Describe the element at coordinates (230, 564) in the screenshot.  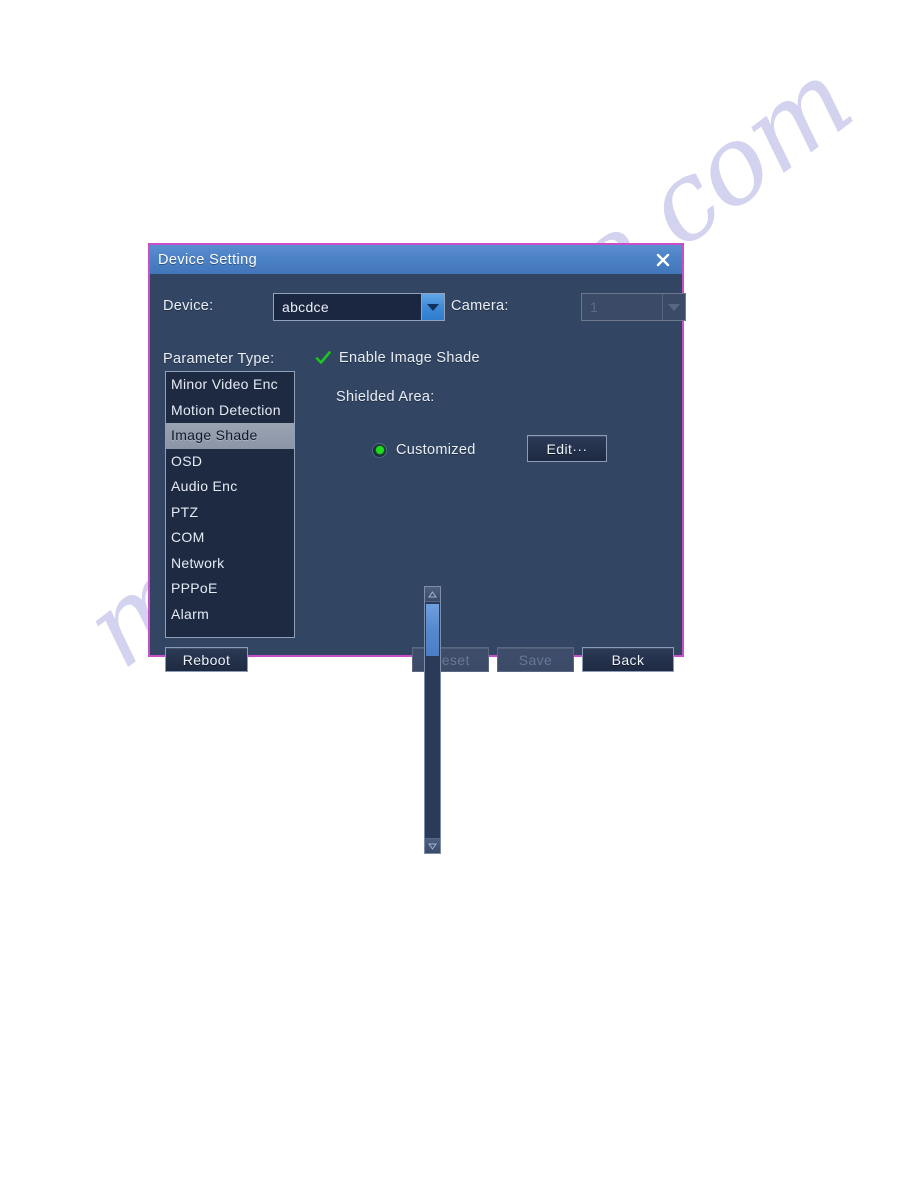
I see `list-item: Network` at that location.